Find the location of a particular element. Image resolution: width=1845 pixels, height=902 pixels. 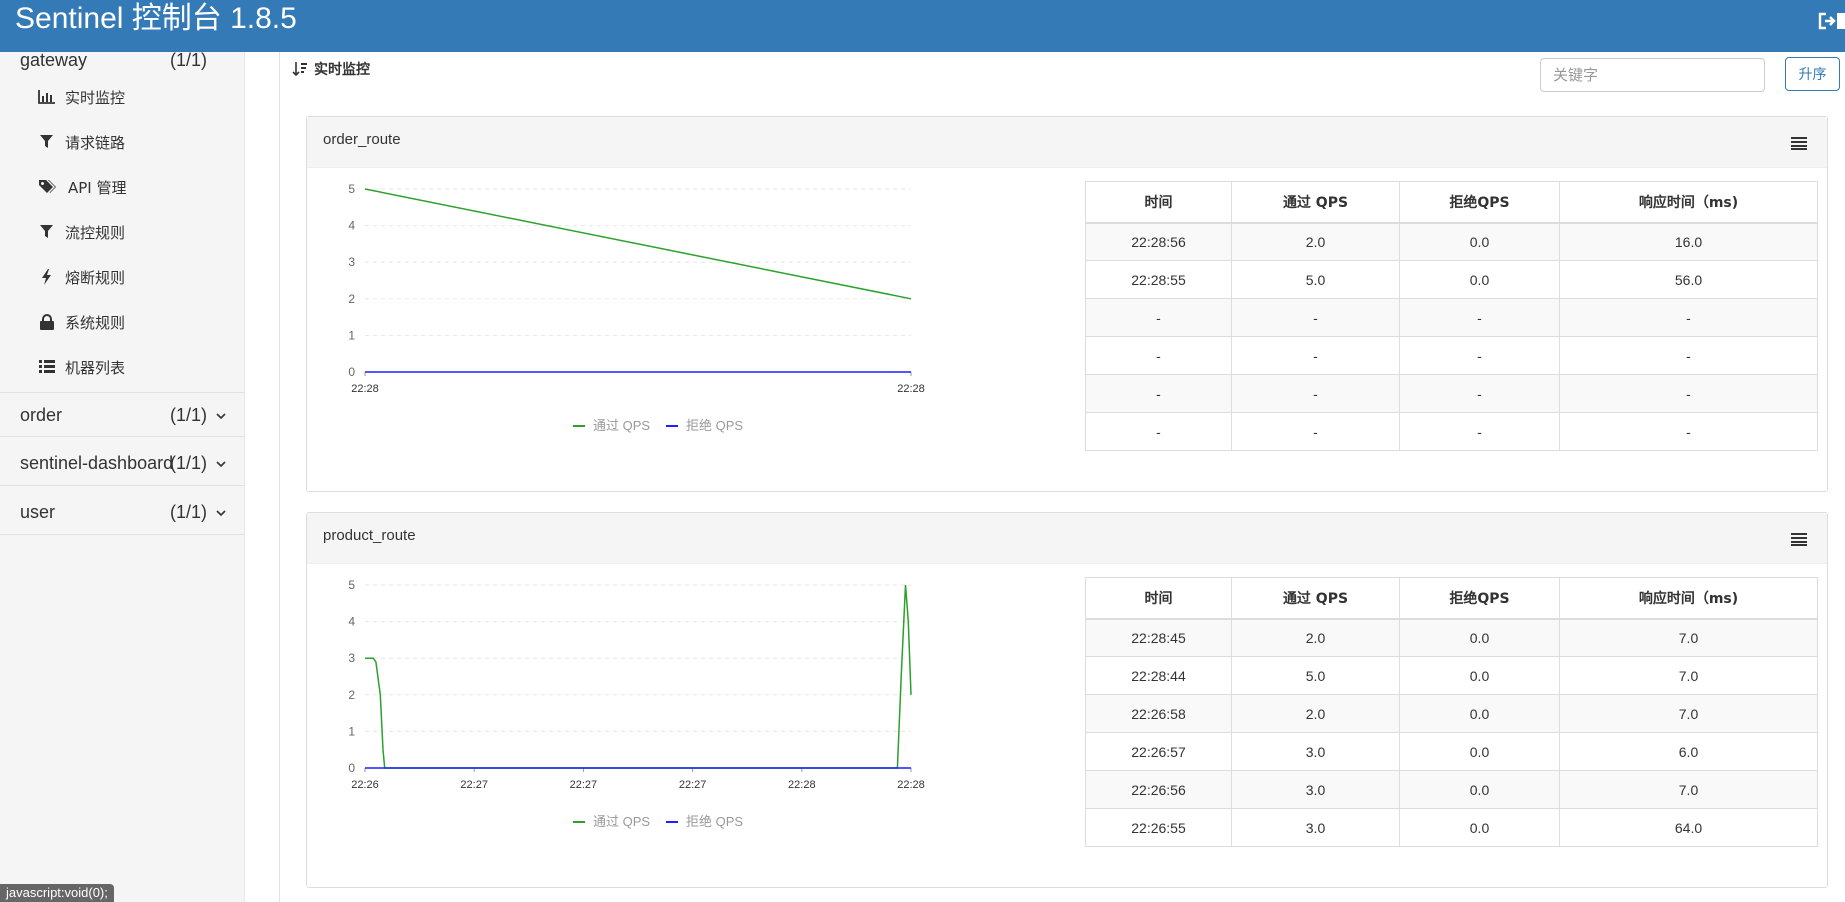

sidebar-app-gateway: gateway (1/1) is located at coordinates (122, 54).